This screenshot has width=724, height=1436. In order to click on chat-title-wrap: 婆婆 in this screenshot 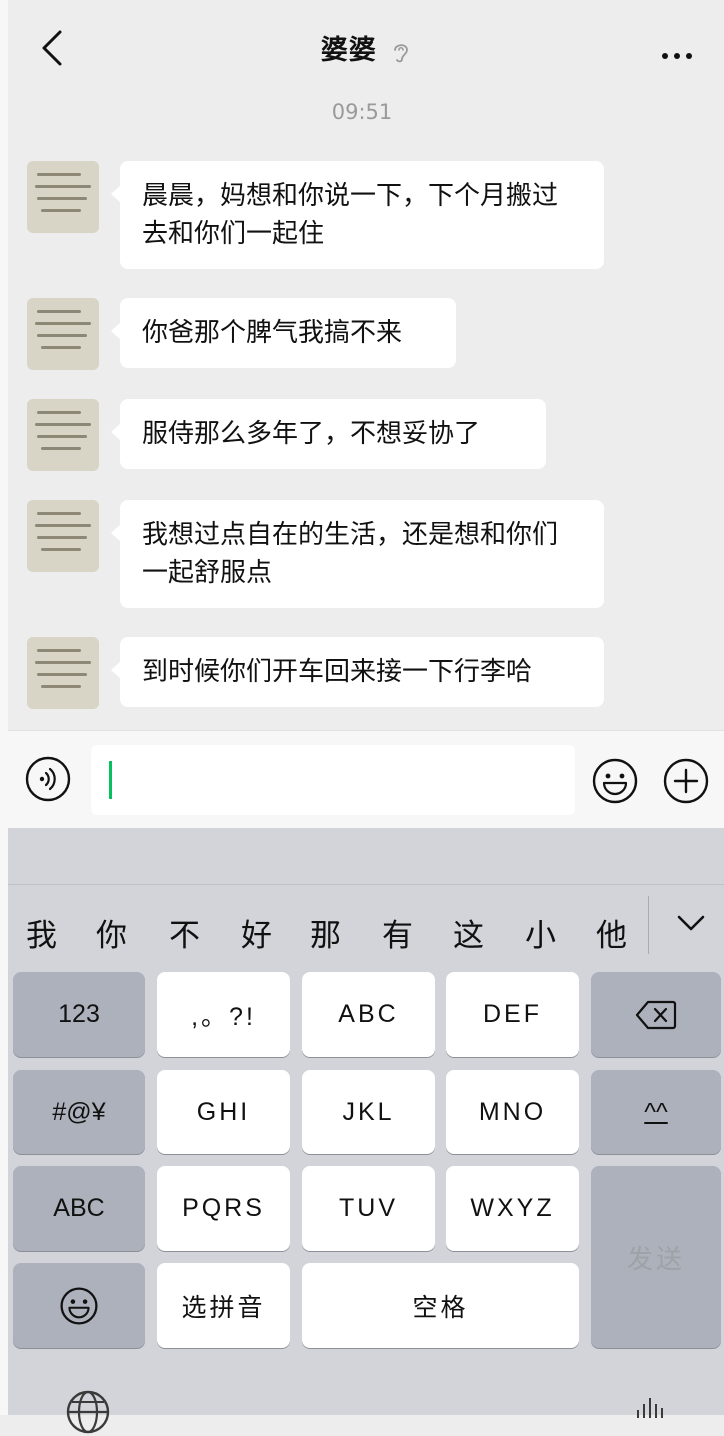, I will do `click(366, 47)`.